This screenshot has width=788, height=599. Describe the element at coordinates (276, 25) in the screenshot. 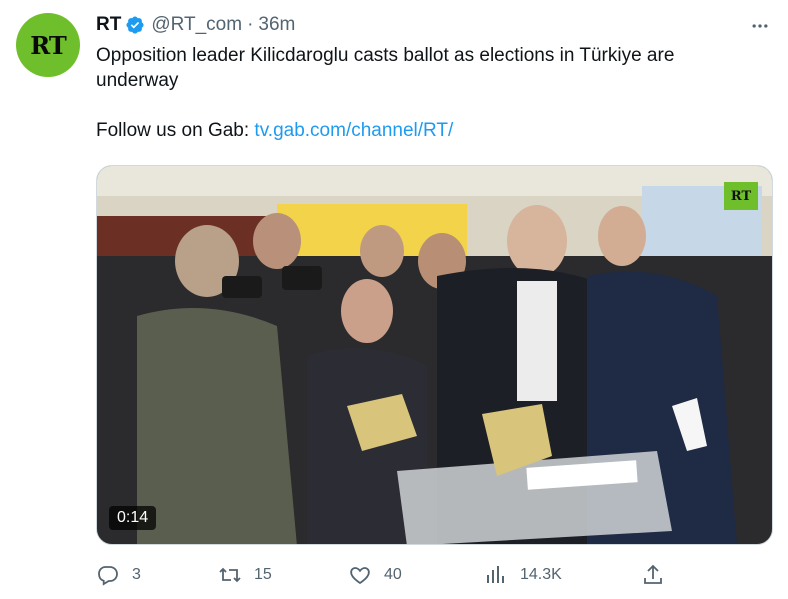

I see `tweet-timestamp: 36m` at that location.